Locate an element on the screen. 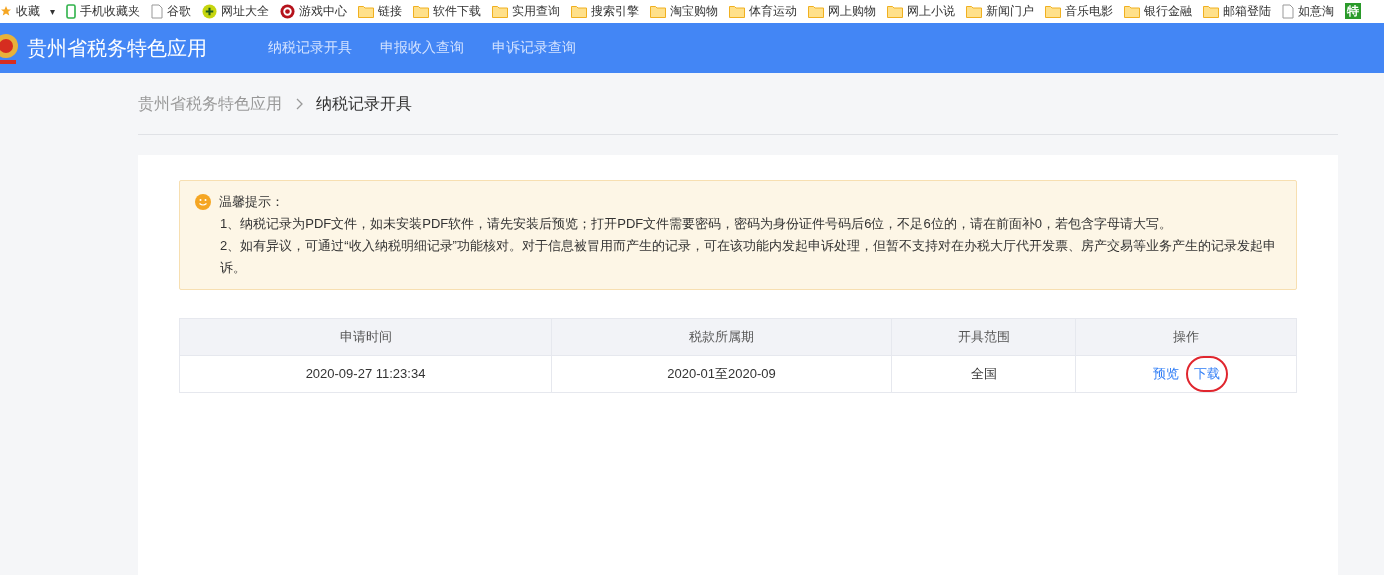 This screenshot has height=575, width=1384. column-header: 操作 is located at coordinates (1186, 337).